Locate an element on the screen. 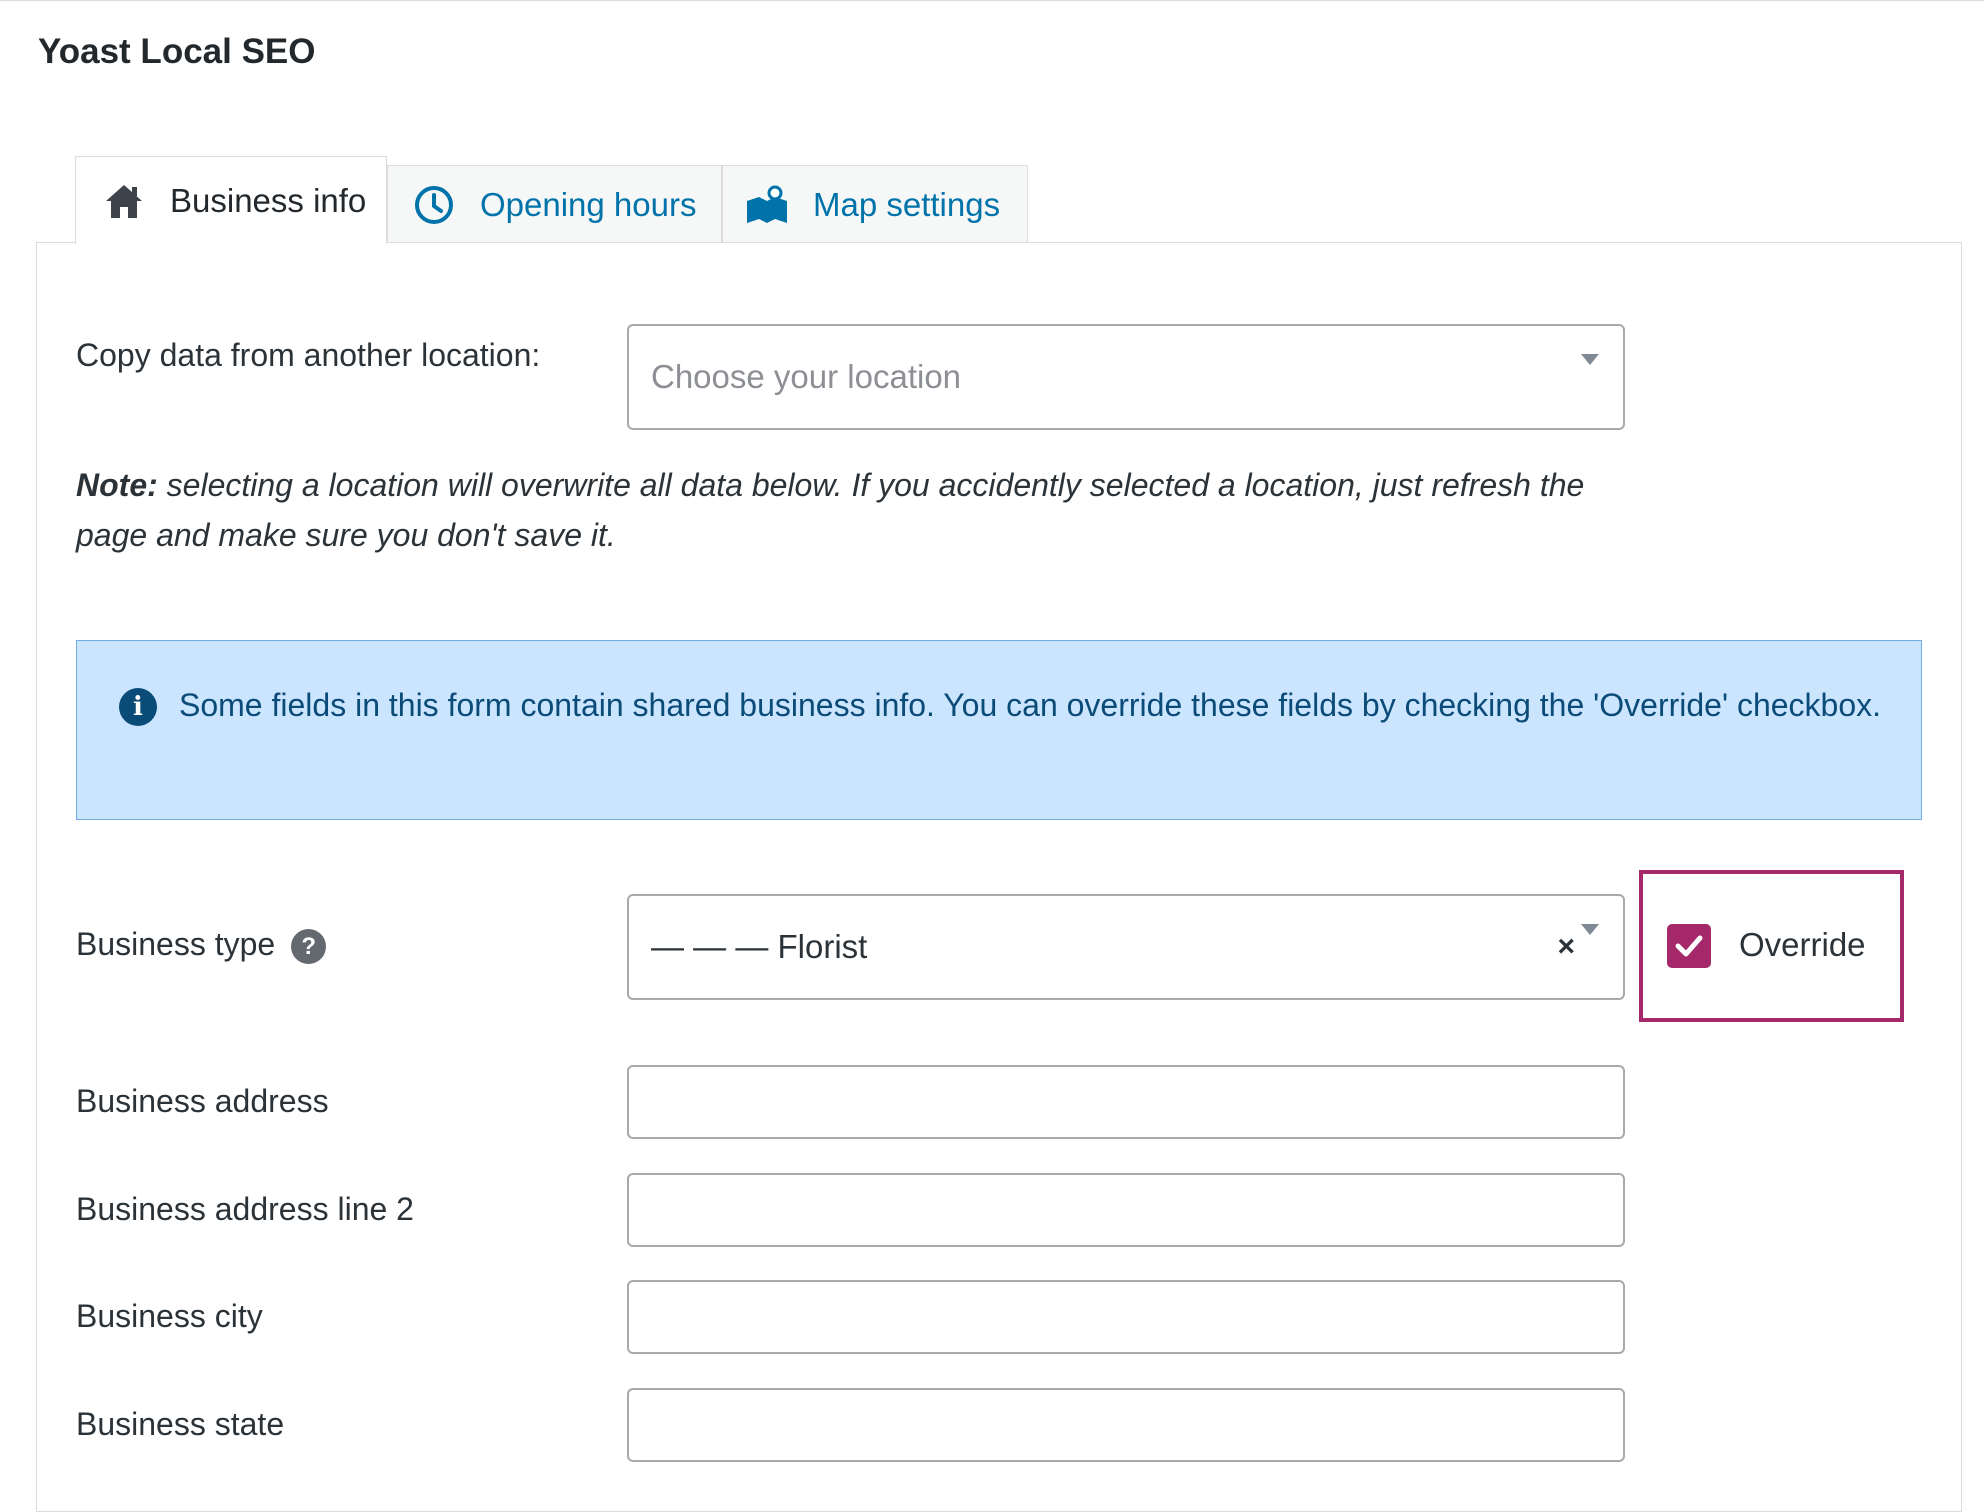  map-pin-icon is located at coordinates (767, 205).